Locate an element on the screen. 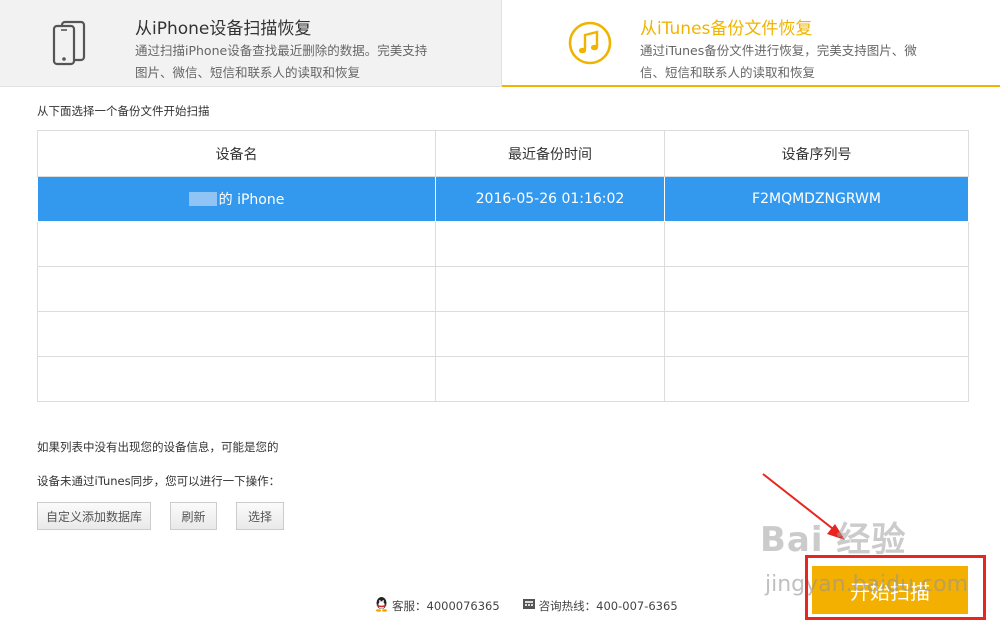 The width and height of the screenshot is (1000, 622). cell-device-name: 的 iPhone is located at coordinates (236, 199).